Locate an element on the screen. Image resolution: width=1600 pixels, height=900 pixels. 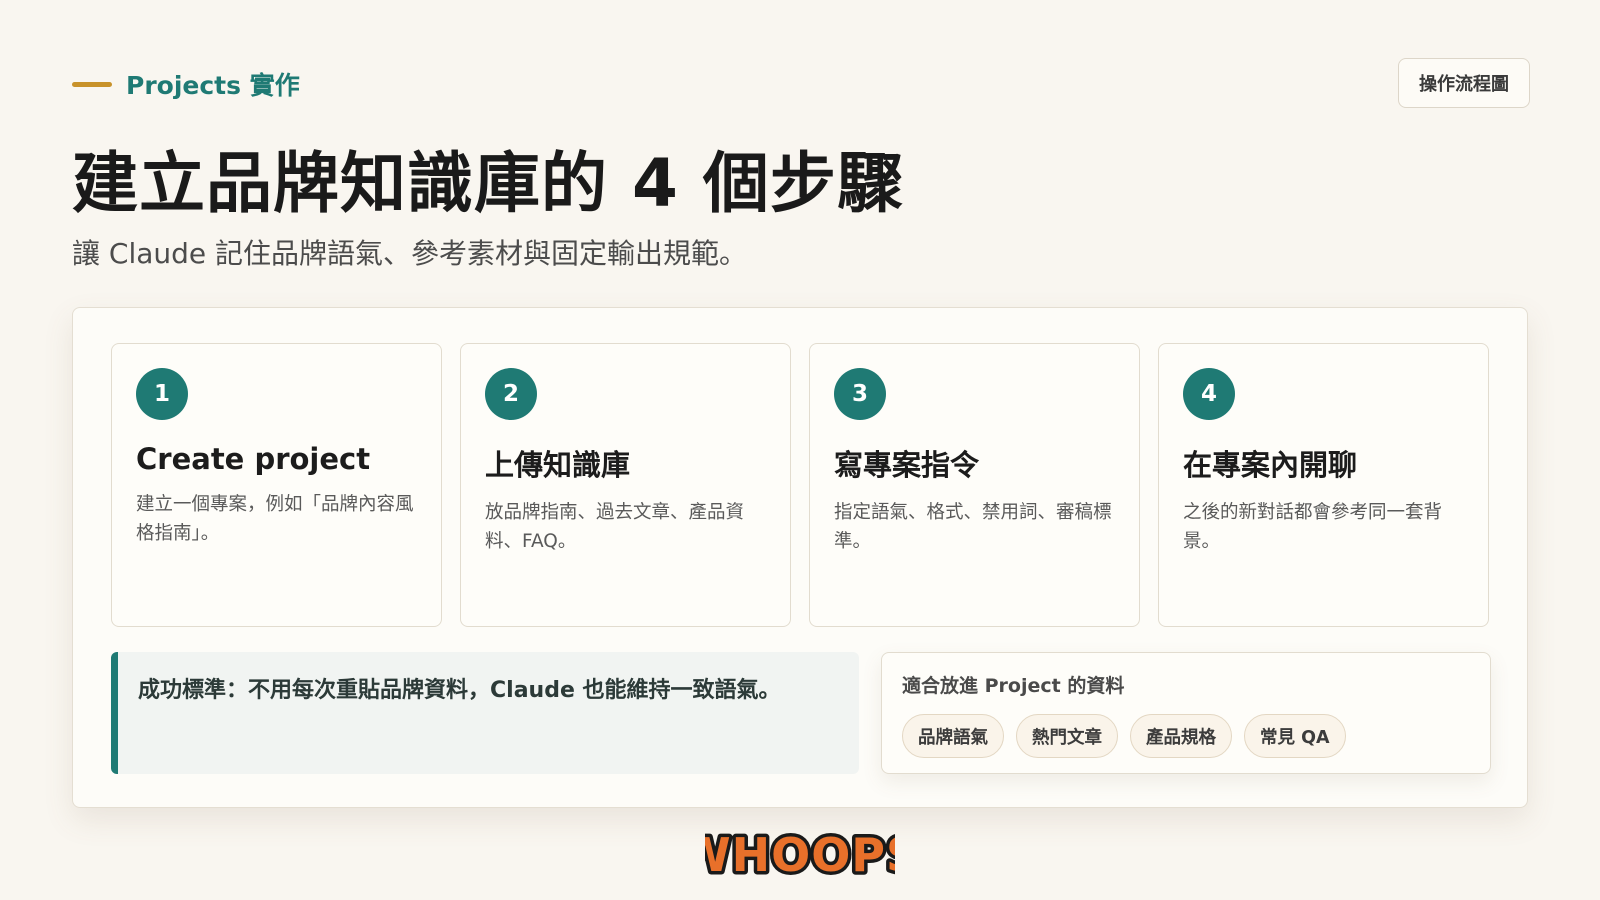
page-title: 建立品牌知識庫的 4 個步驟 is located at coordinates (488, 183).